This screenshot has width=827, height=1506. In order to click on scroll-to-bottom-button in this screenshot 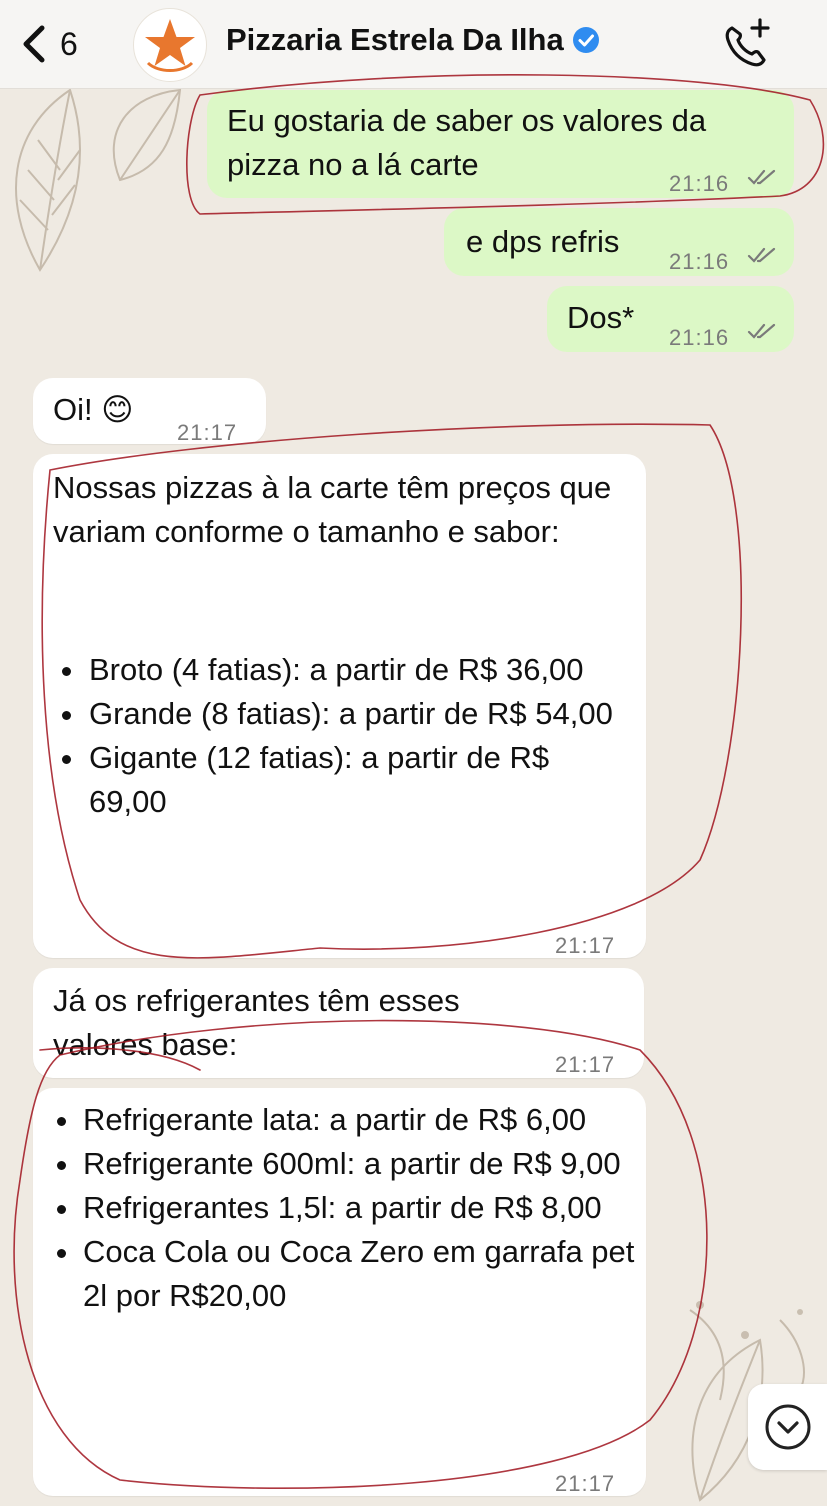, I will do `click(787, 1427)`.